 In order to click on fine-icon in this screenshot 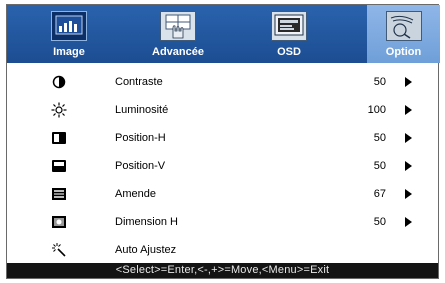, I will do `click(59, 194)`.